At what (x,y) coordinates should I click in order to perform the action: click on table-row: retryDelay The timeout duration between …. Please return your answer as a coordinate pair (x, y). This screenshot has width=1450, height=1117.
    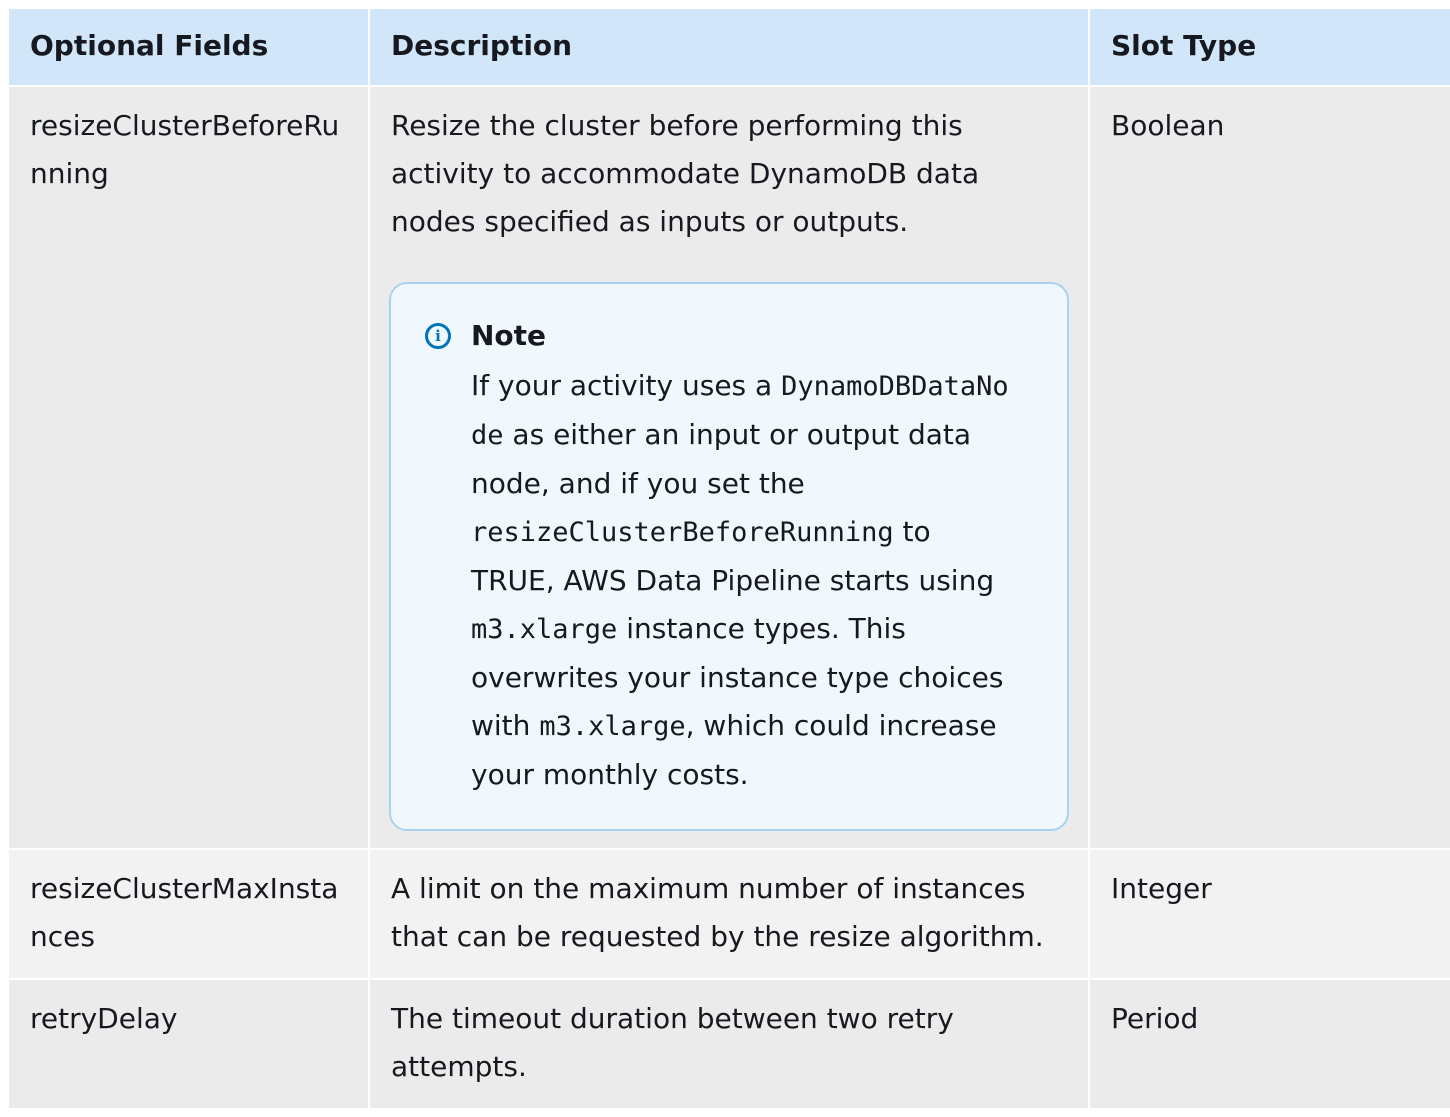
    Looking at the image, I should click on (729, 1043).